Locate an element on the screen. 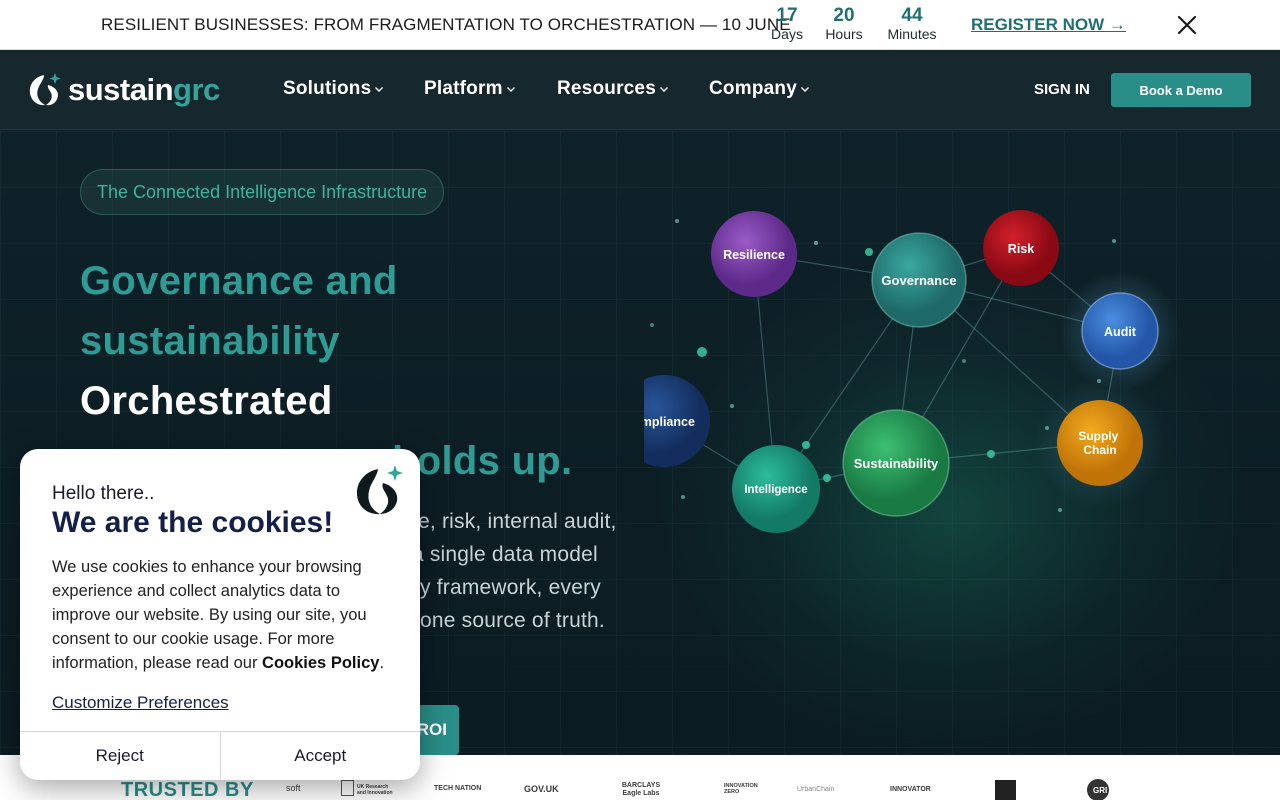  trusted-by-label: TRUSTED BY is located at coordinates (187, 789).